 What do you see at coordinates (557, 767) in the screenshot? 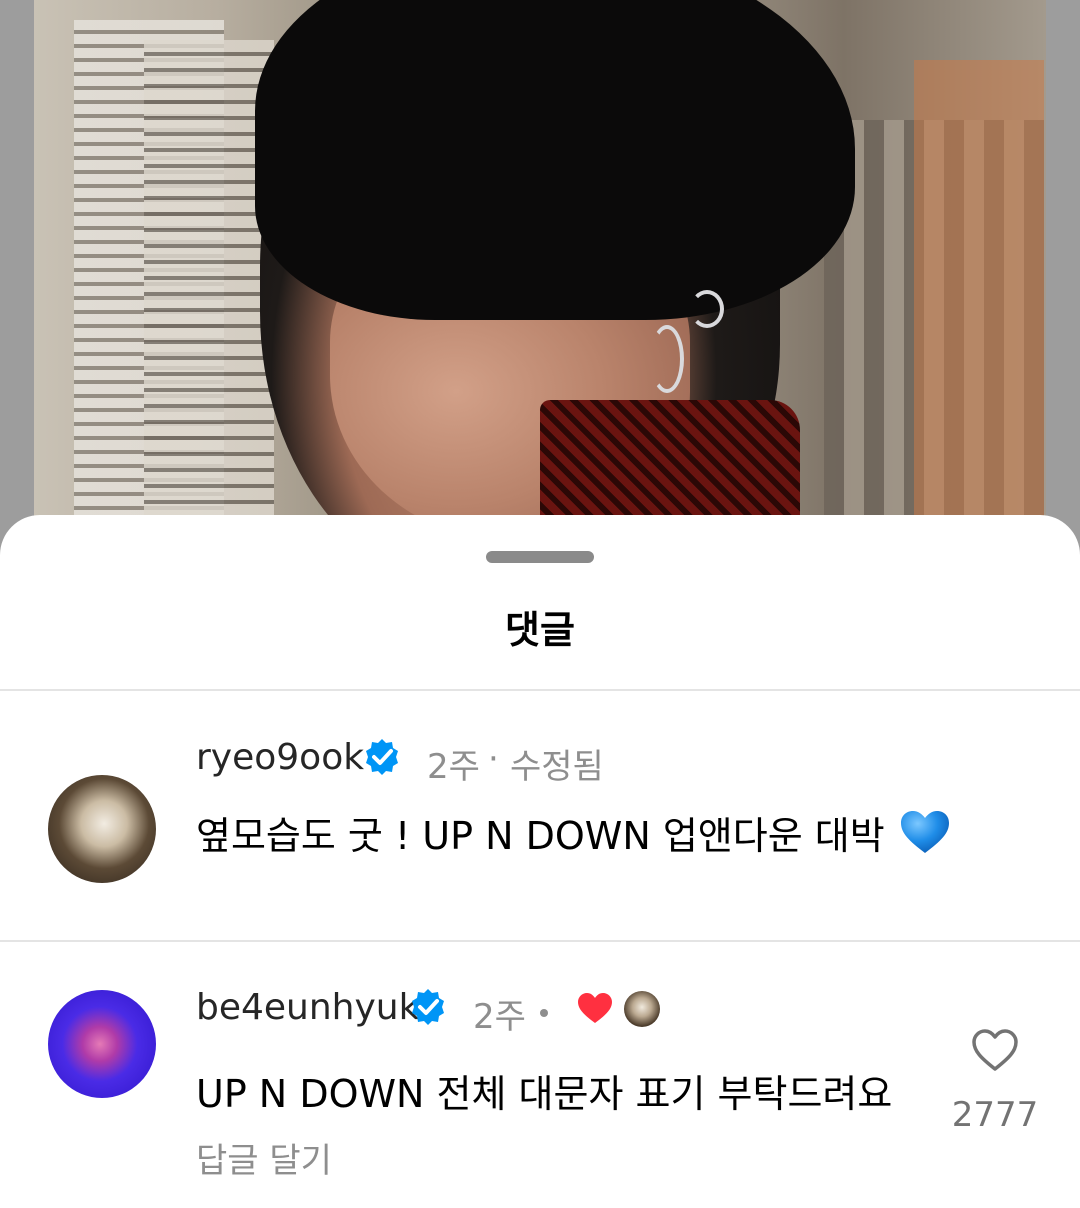
I see `comment-edited-label: 수정됨` at bounding box center [557, 767].